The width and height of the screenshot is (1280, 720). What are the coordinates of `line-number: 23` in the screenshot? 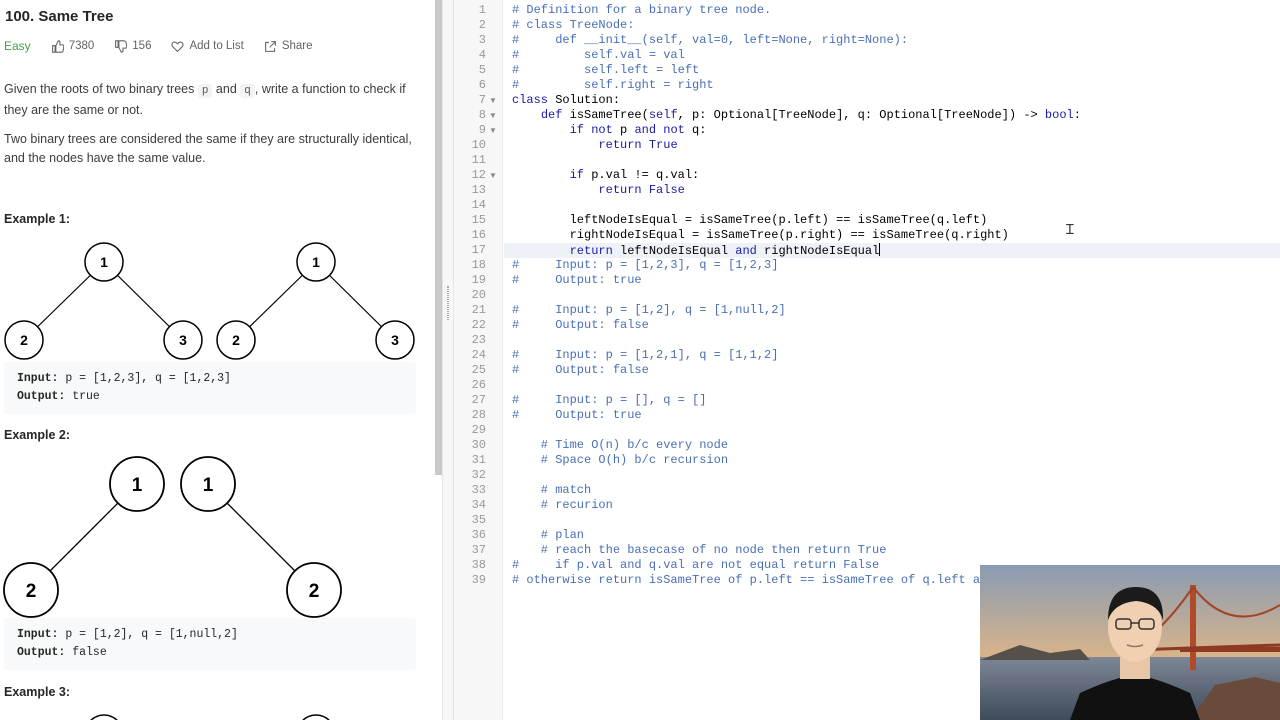 It's located at (478, 340).